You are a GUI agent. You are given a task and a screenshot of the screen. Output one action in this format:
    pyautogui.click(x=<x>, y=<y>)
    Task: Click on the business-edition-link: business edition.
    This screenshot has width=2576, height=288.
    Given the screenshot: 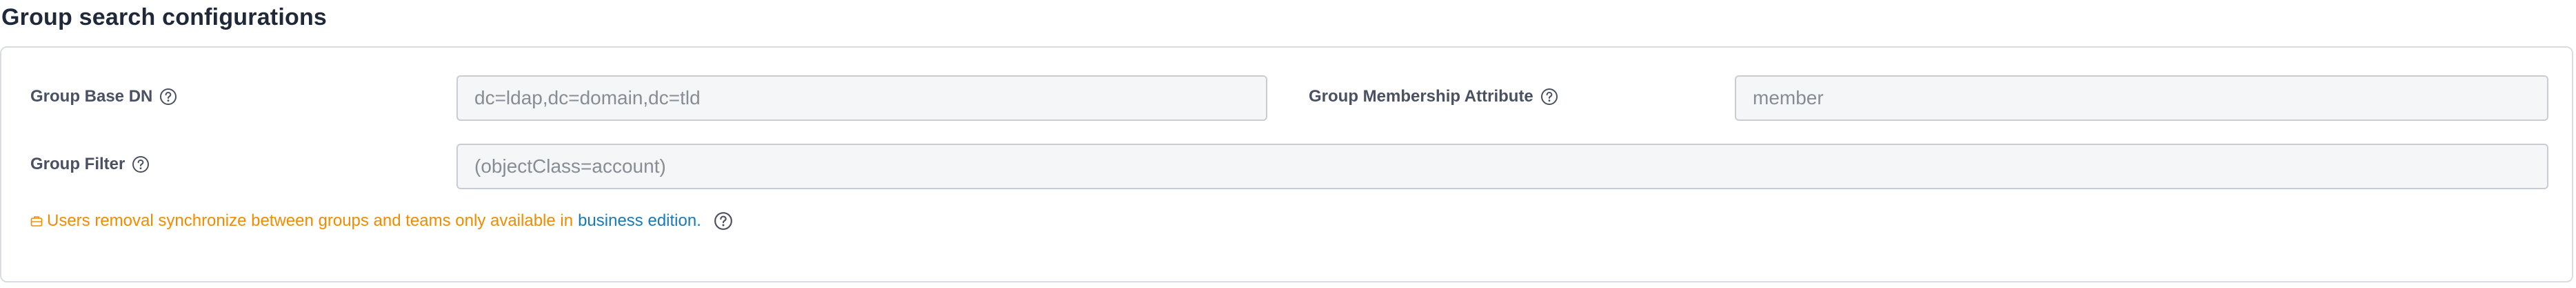 What is the action you would take?
    pyautogui.click(x=639, y=221)
    